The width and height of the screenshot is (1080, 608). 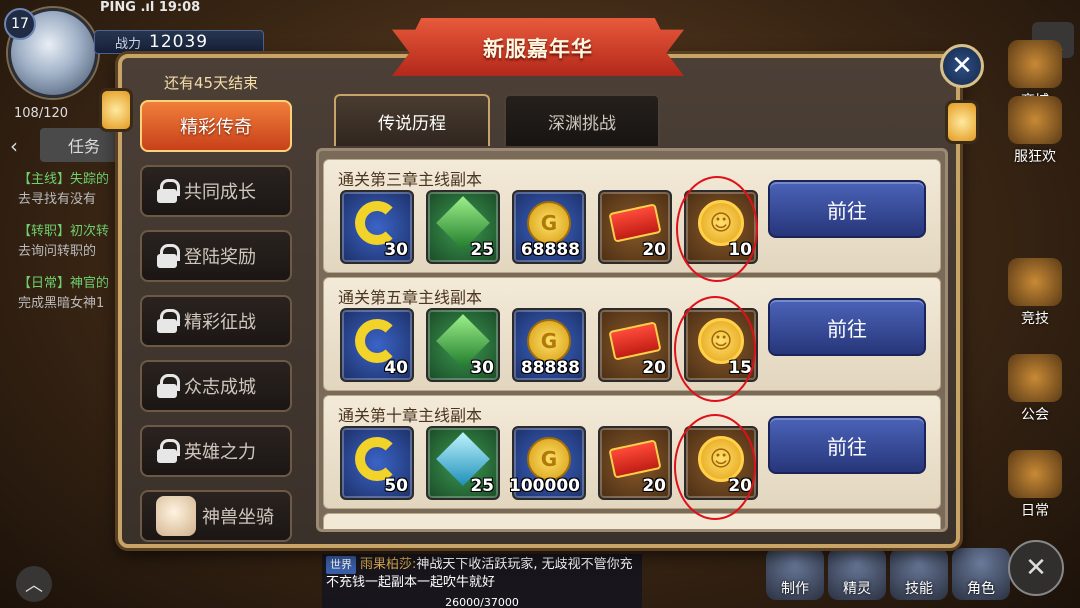 I want to click on bottom-toolbar: 制作 精灵 技能 角色, so click(x=888, y=574).